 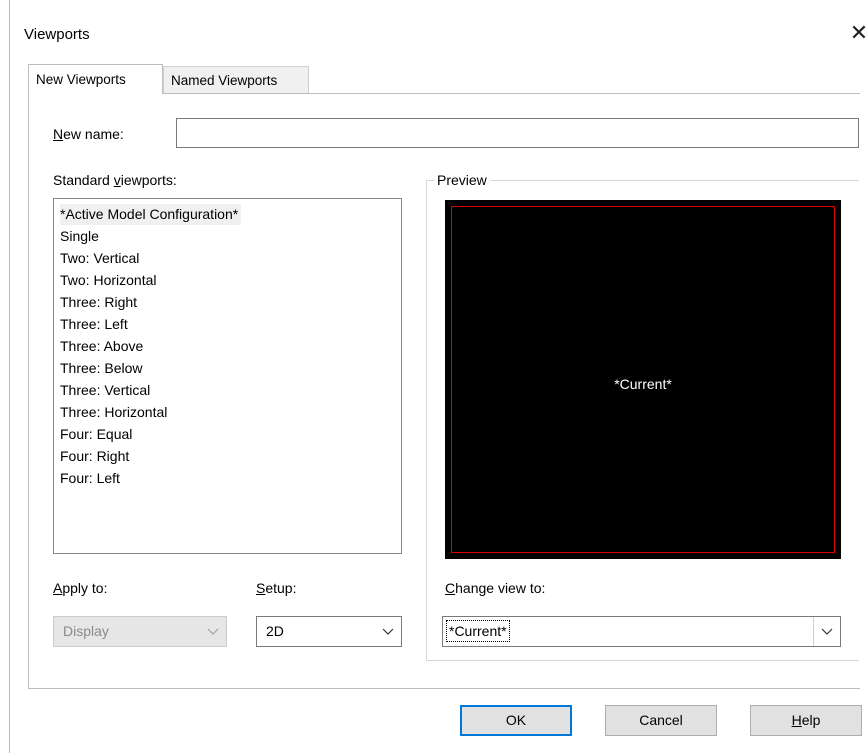 I want to click on new-name-input, so click(x=517, y=133).